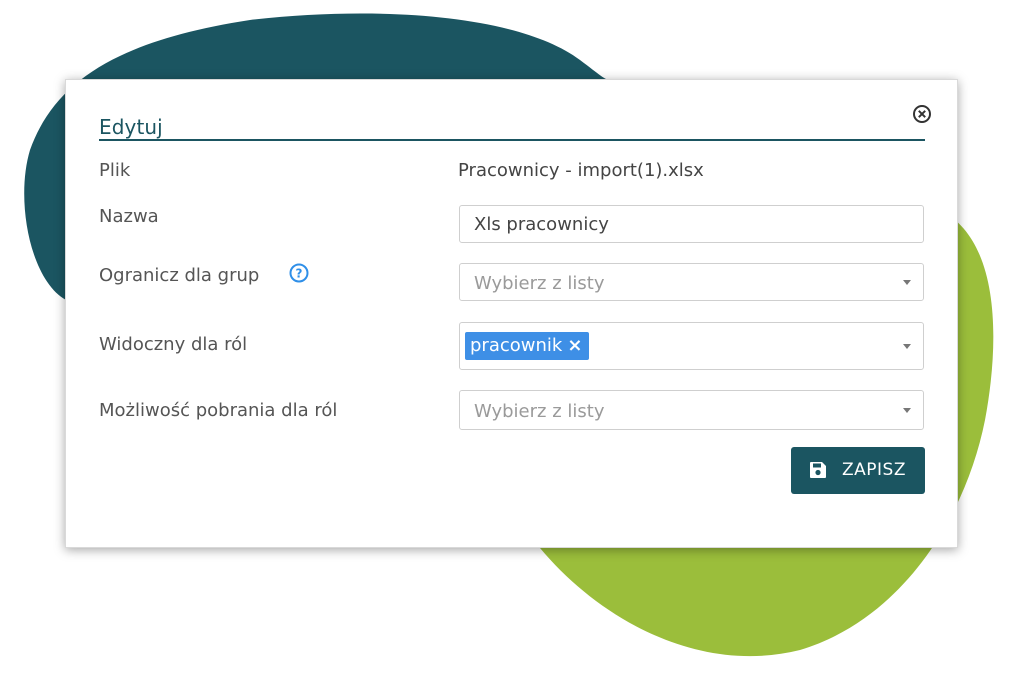 The image size is (1024, 683). What do you see at coordinates (691, 410) in the screenshot?
I see `download-roles-select: Wybierz z listy` at bounding box center [691, 410].